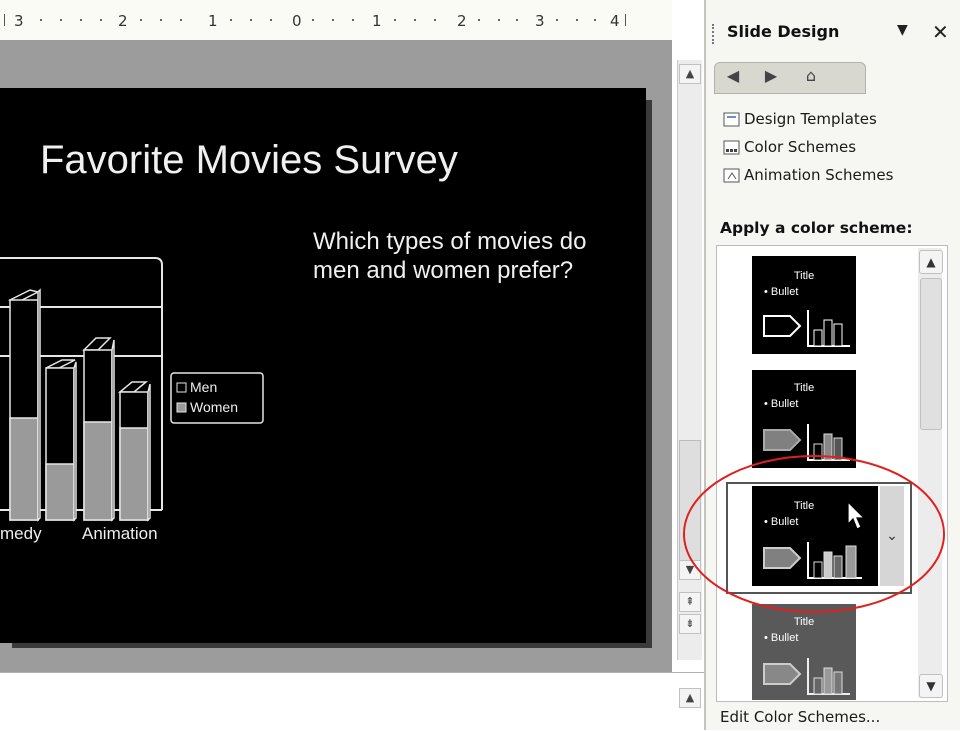 The image size is (960, 731). I want to click on chart-x-label: Animation, so click(120, 533).